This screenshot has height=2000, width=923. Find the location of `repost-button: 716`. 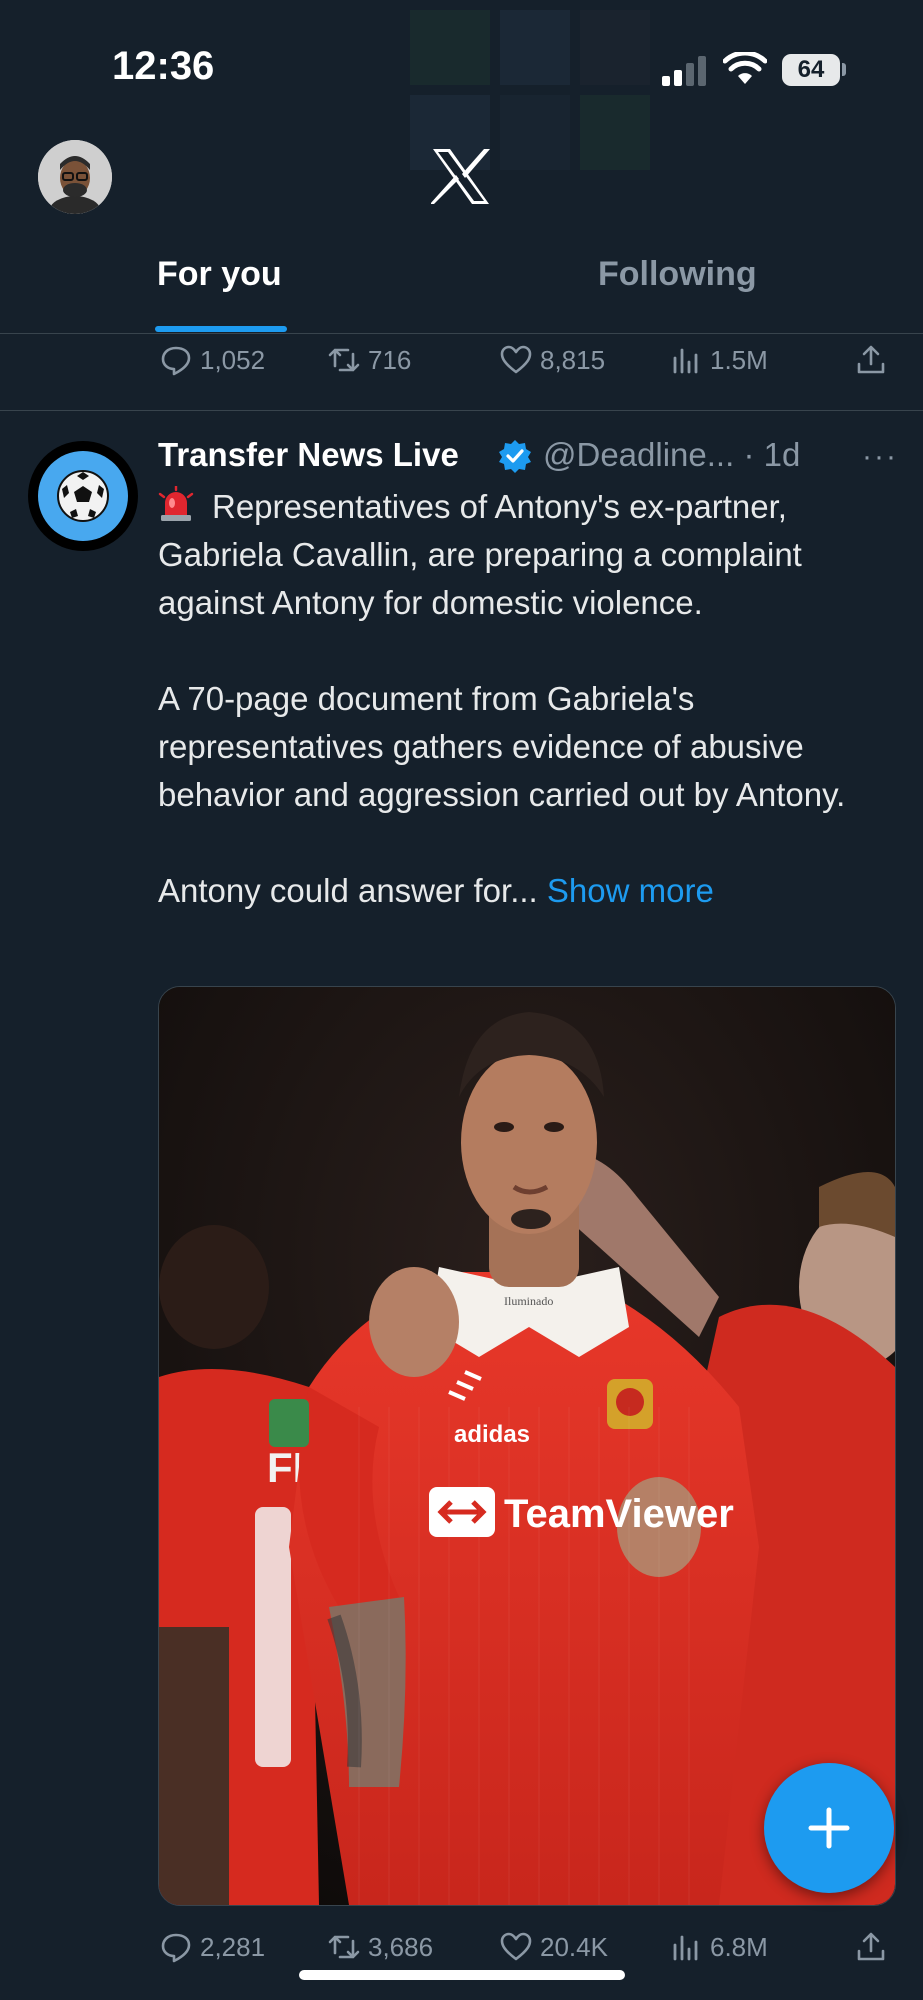

repost-button: 716 is located at coordinates (369, 360).